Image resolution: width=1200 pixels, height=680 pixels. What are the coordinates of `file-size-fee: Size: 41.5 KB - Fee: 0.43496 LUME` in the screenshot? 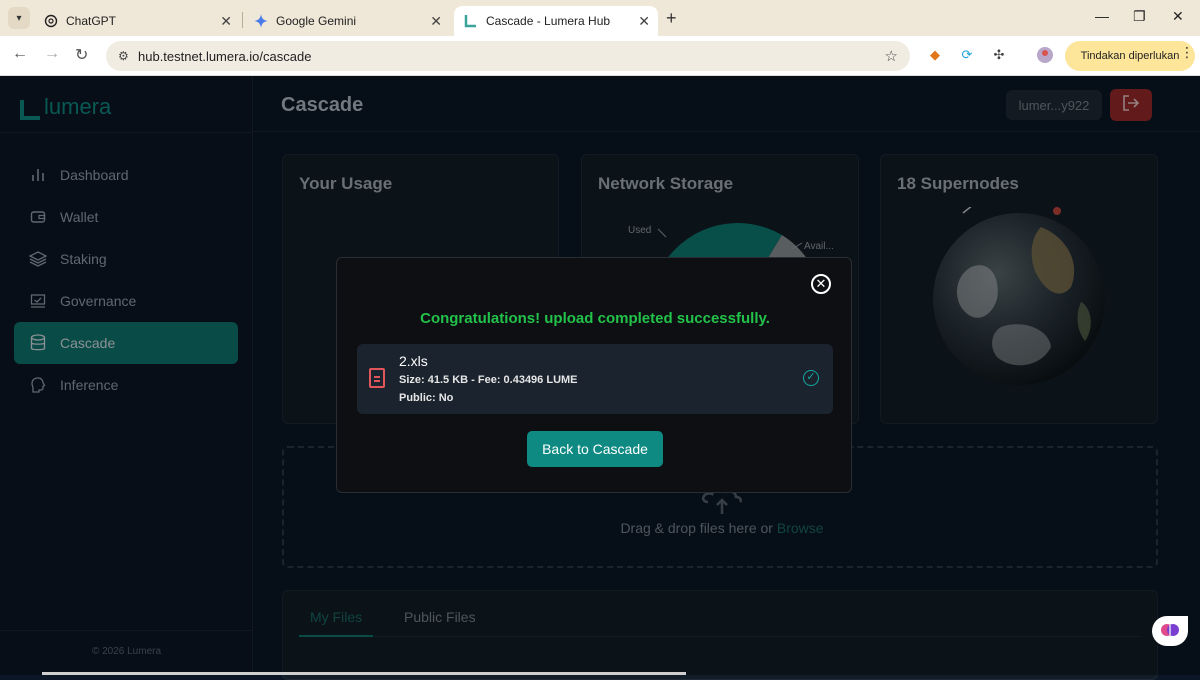 It's located at (488, 380).